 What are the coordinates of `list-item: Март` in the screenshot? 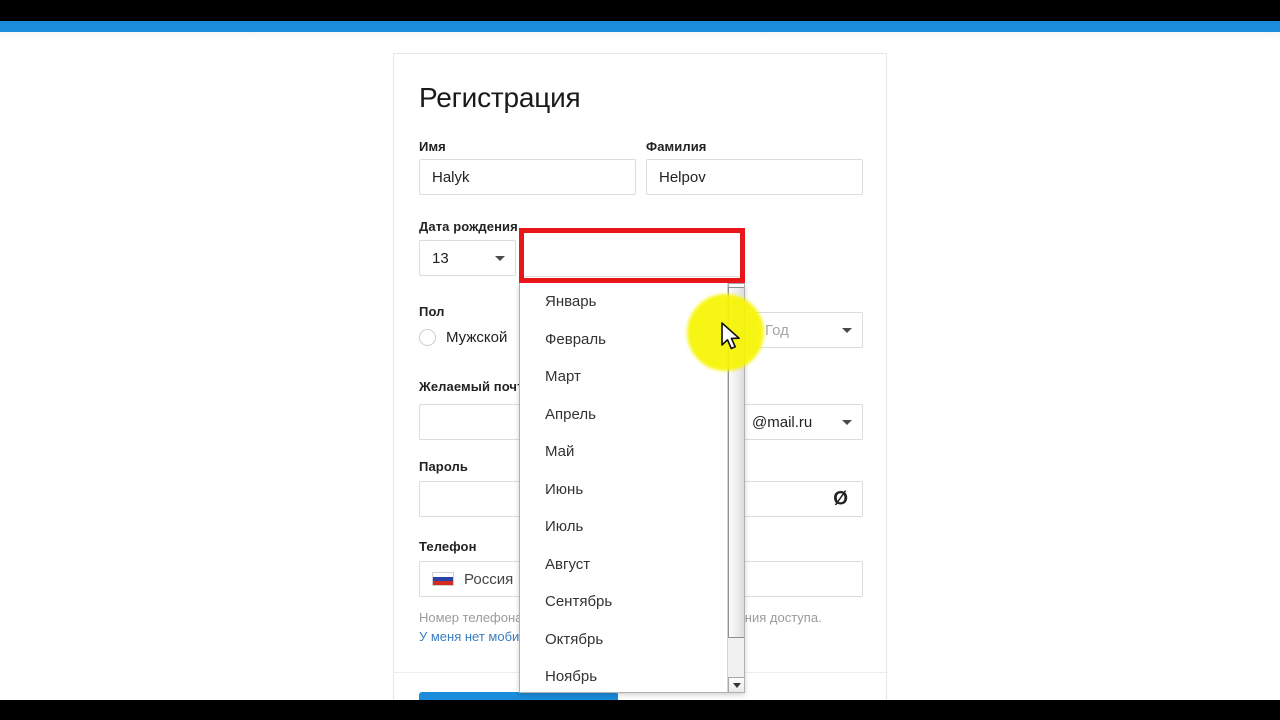 It's located at (623, 377).